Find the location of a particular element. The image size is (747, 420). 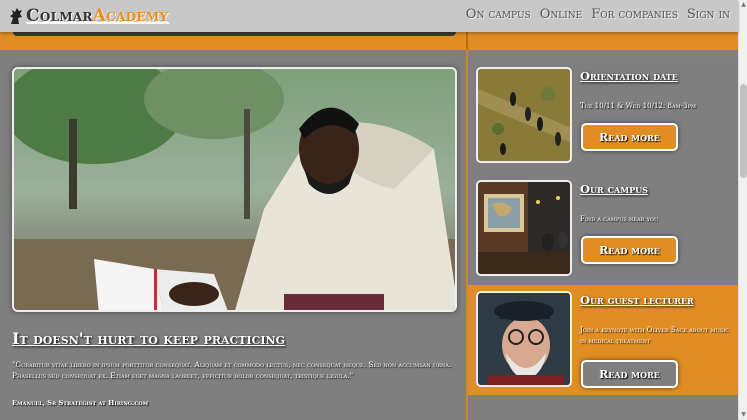

elderly-man-illustration is located at coordinates (524, 339).